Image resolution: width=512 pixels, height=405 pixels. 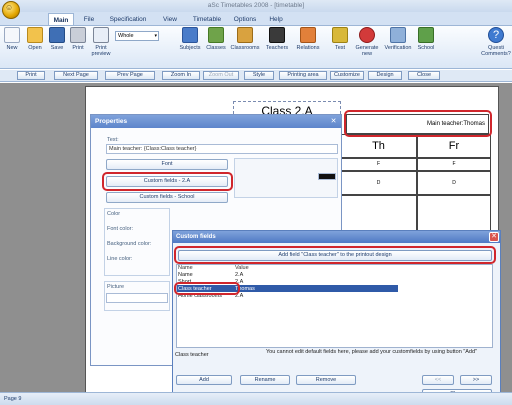 What do you see at coordinates (78, 35) in the screenshot?
I see `printer-icon` at bounding box center [78, 35].